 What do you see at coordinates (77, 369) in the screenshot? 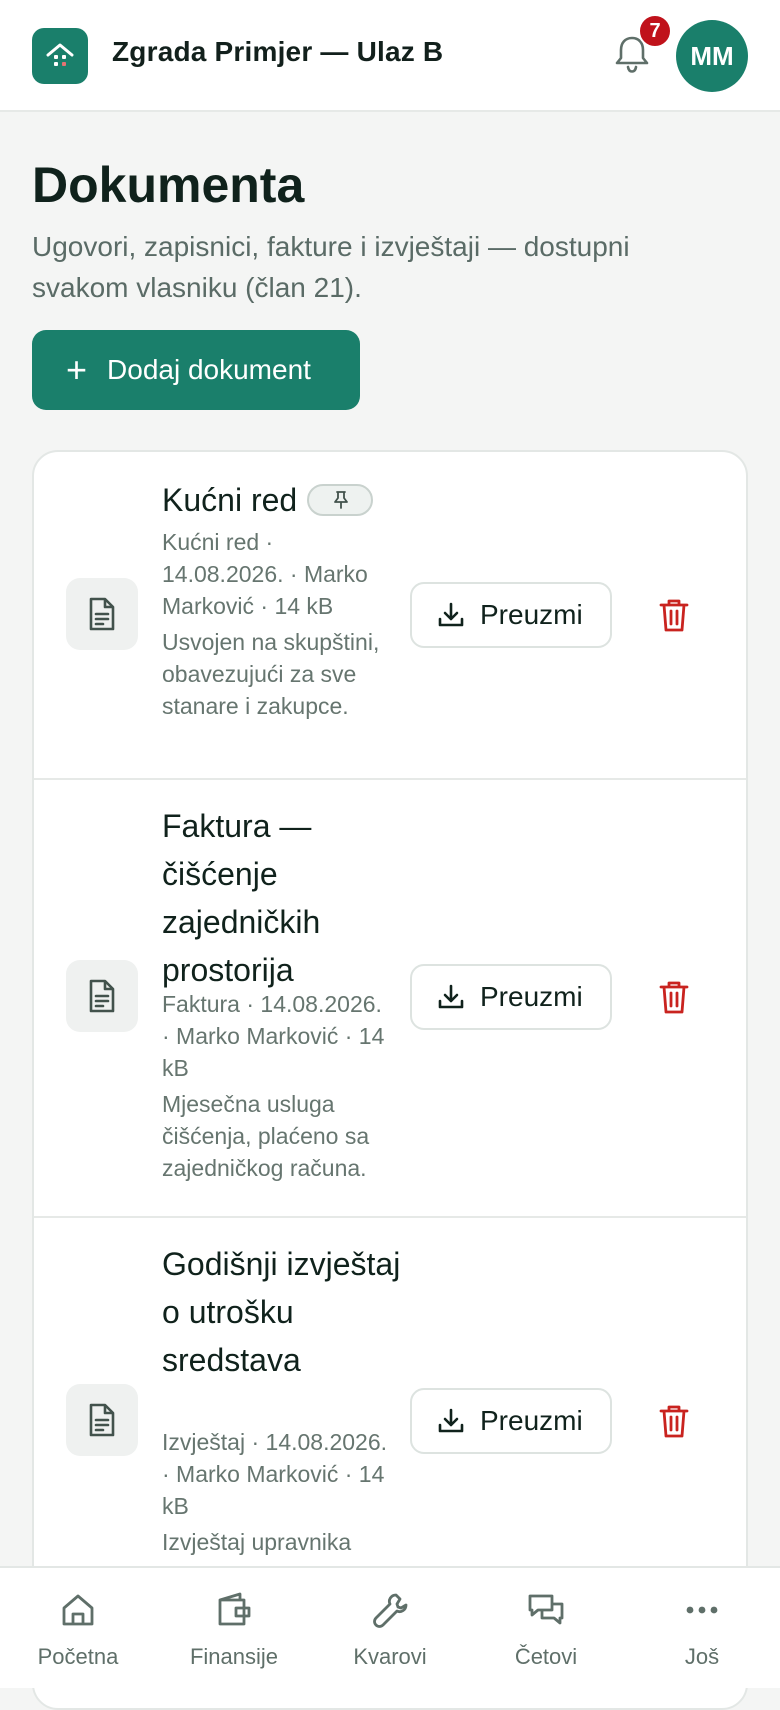
I see `plus-icon: +` at bounding box center [77, 369].